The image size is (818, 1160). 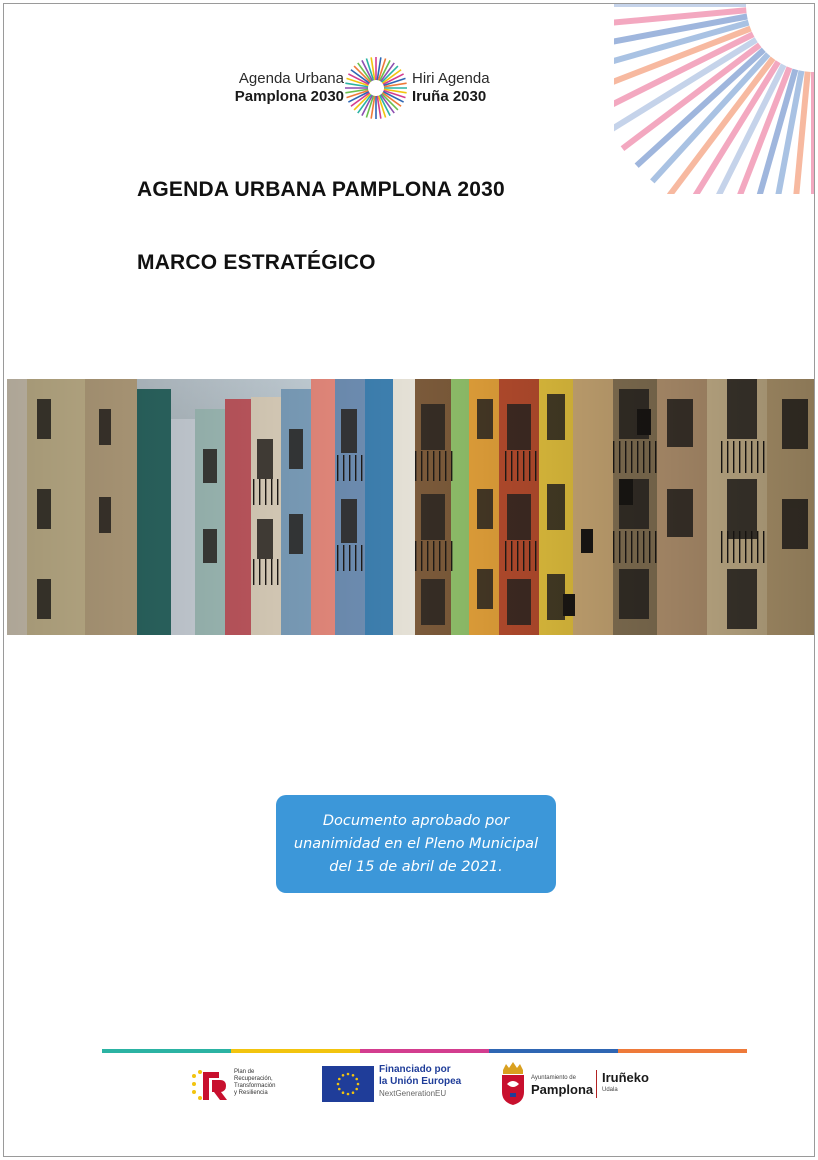 I want to click on eu-line-2: la Unión Europea, so click(x=420, y=1081).